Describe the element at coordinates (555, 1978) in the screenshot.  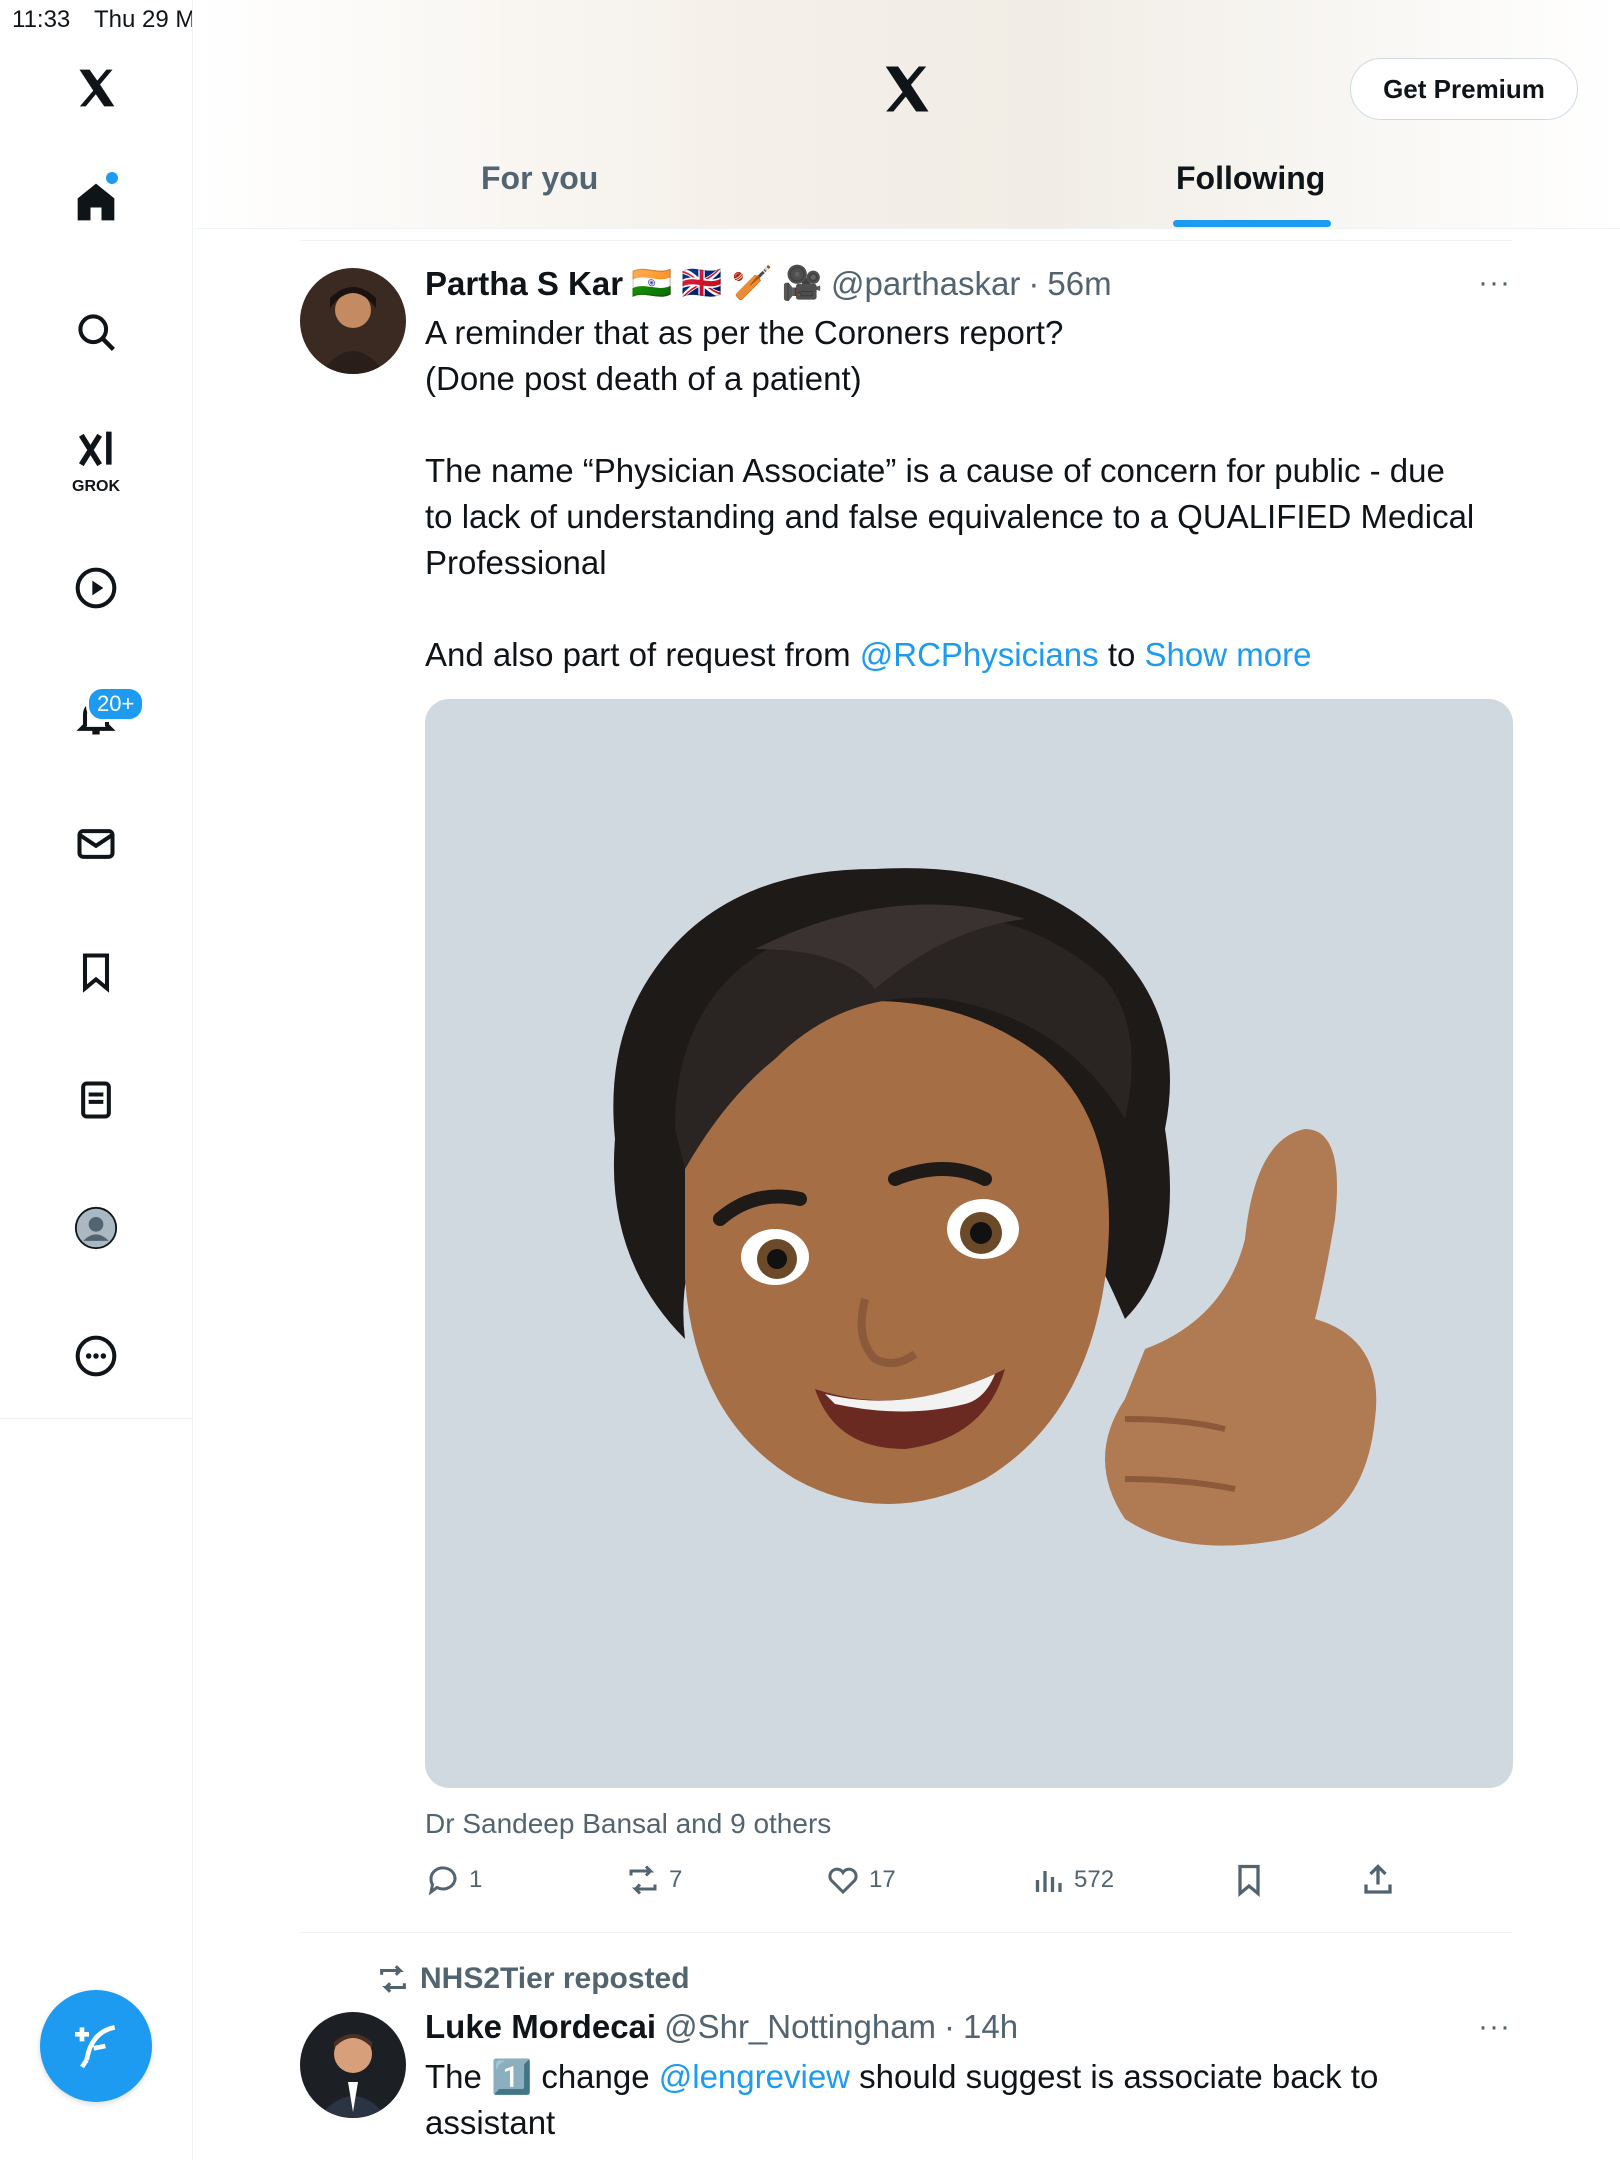
I see `repost-by-text: NHS2Tier reposted` at that location.